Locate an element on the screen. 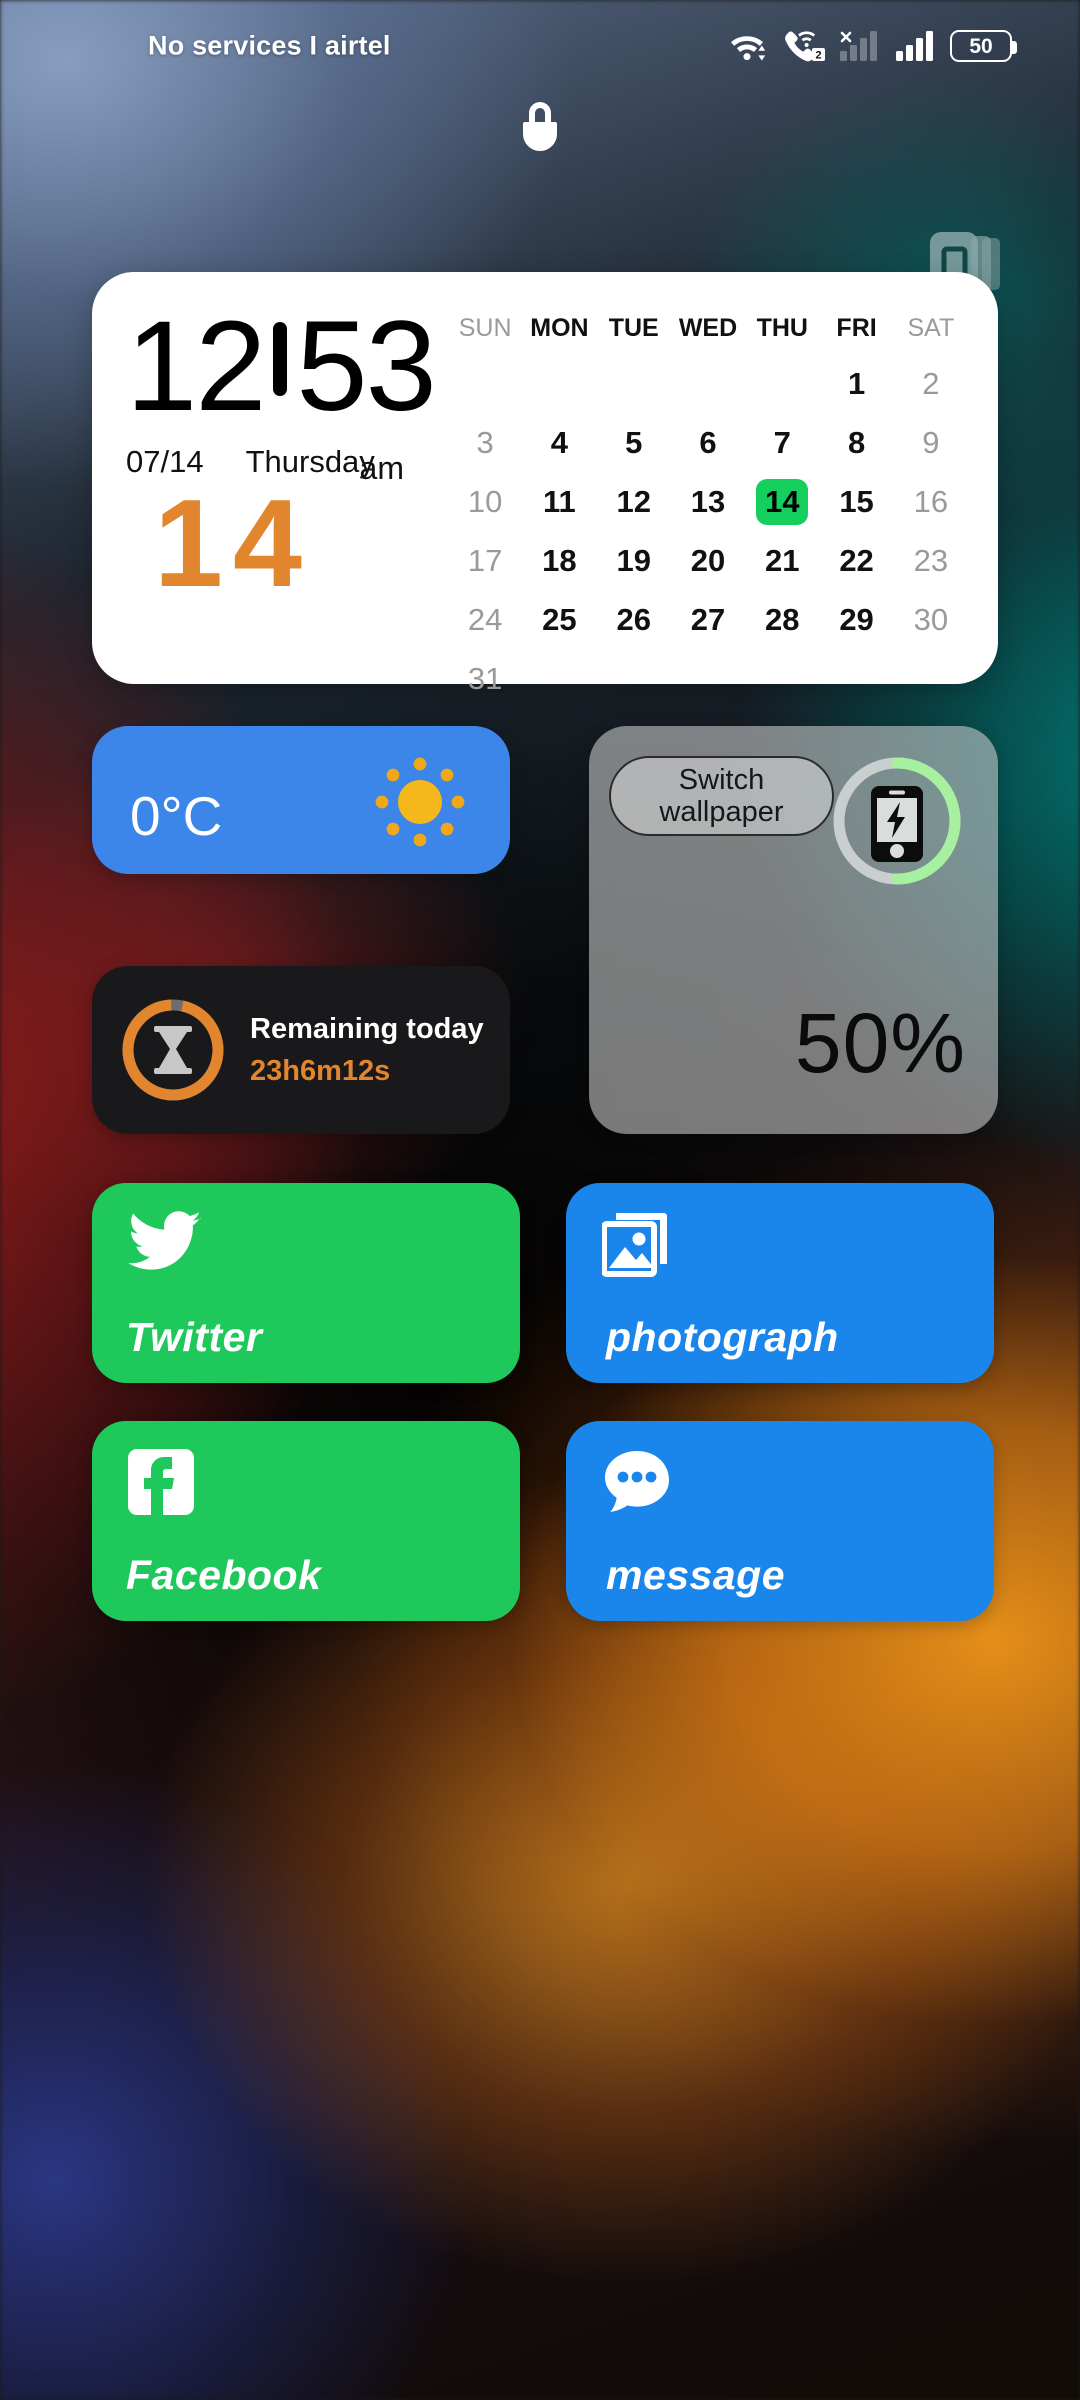 The height and width of the screenshot is (2400, 1080). calendar-cell-label: 21 is located at coordinates (782, 560).